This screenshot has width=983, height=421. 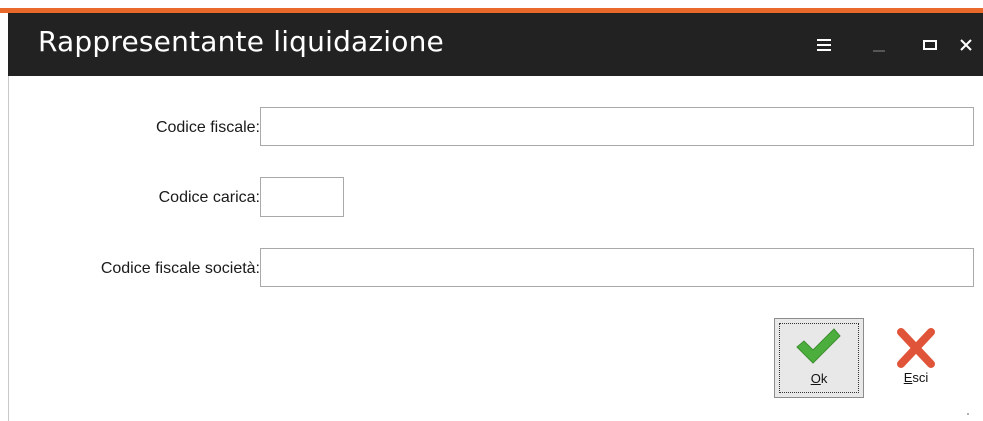 I want to click on esci-button-label: Esci, so click(x=916, y=377).